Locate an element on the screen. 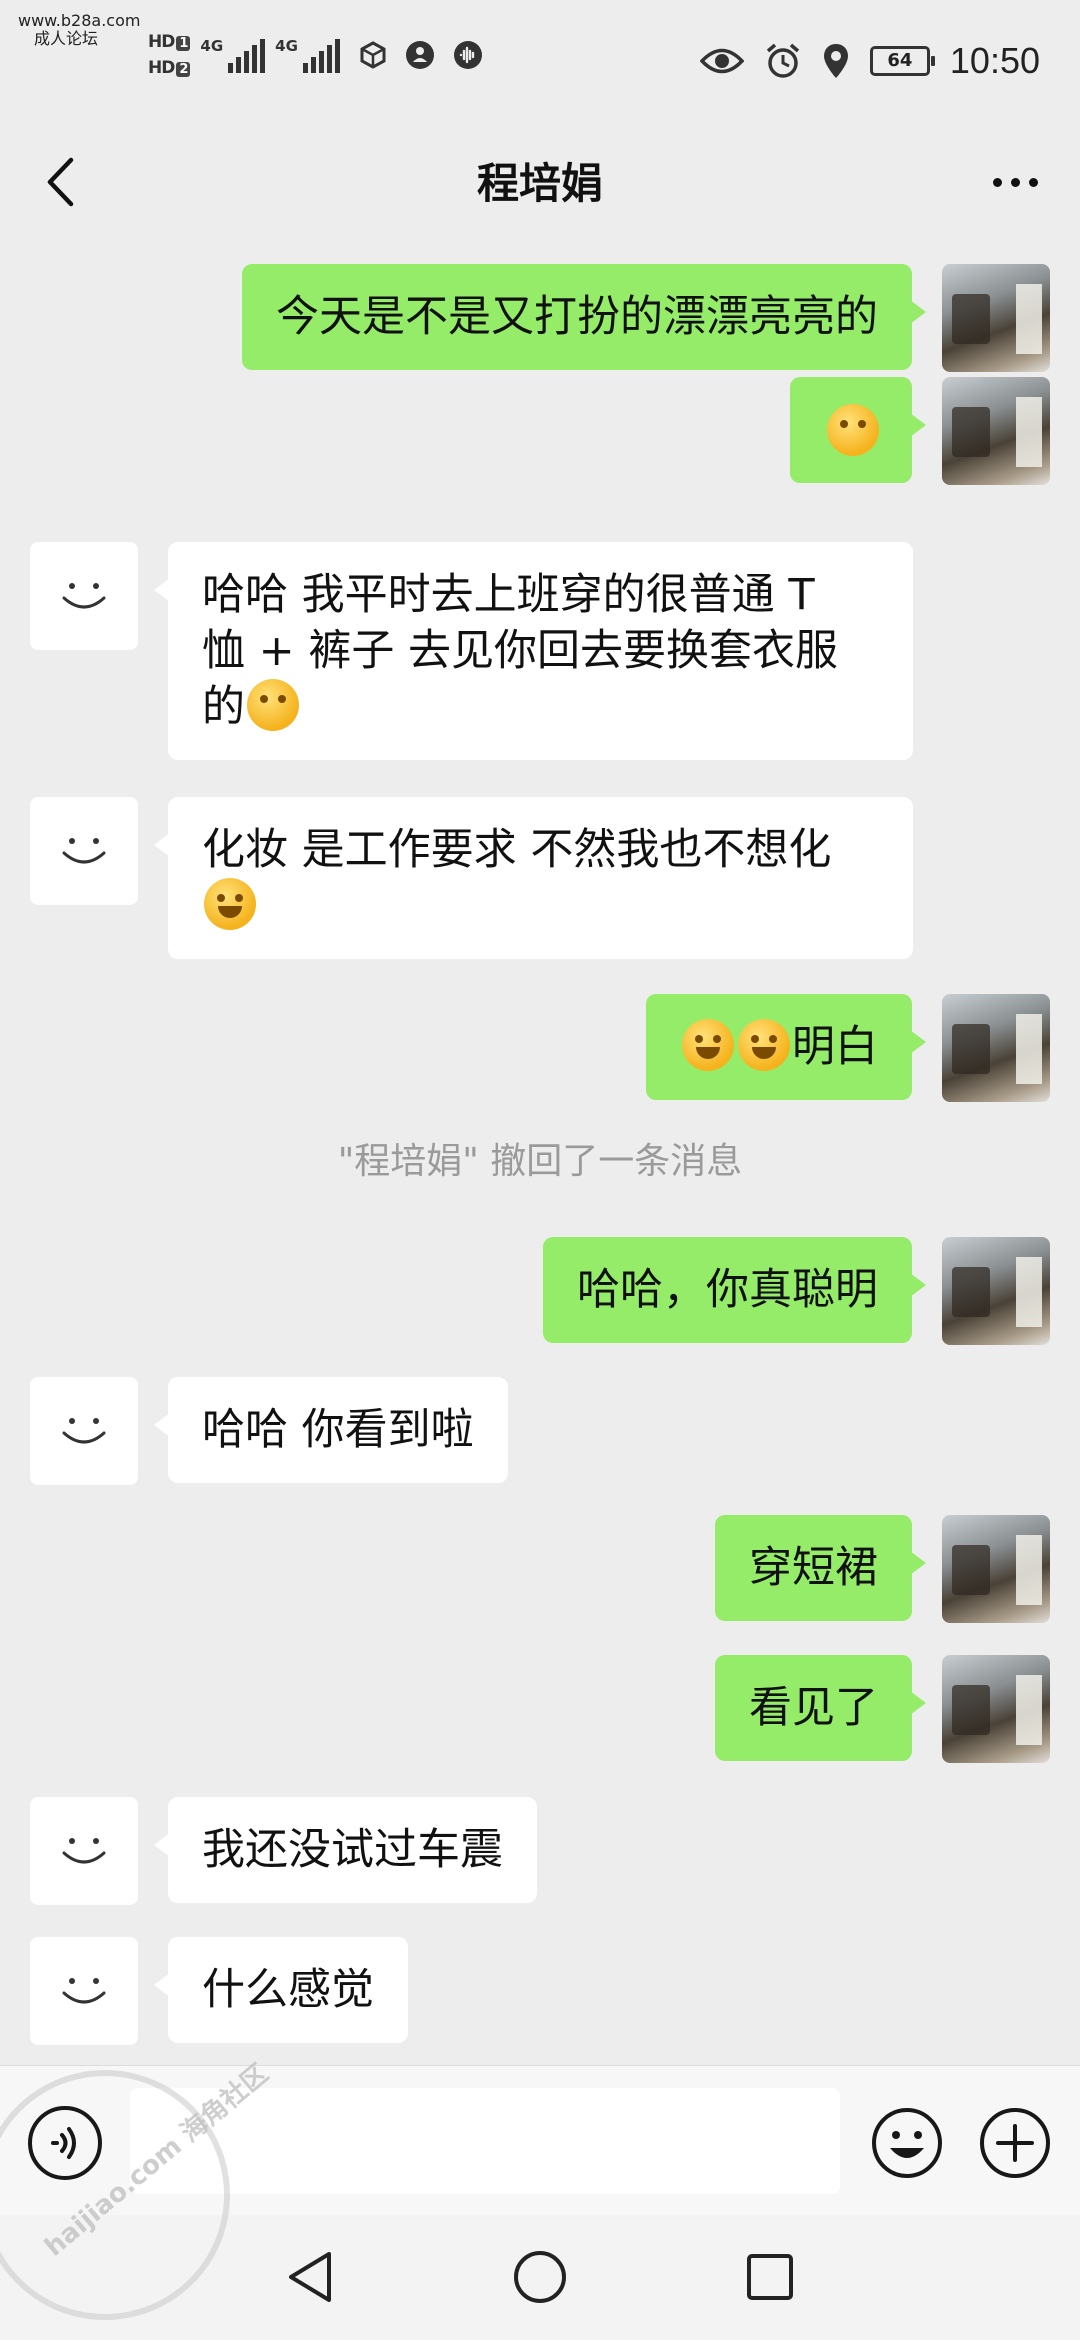  circle-home-icon is located at coordinates (540, 2277).